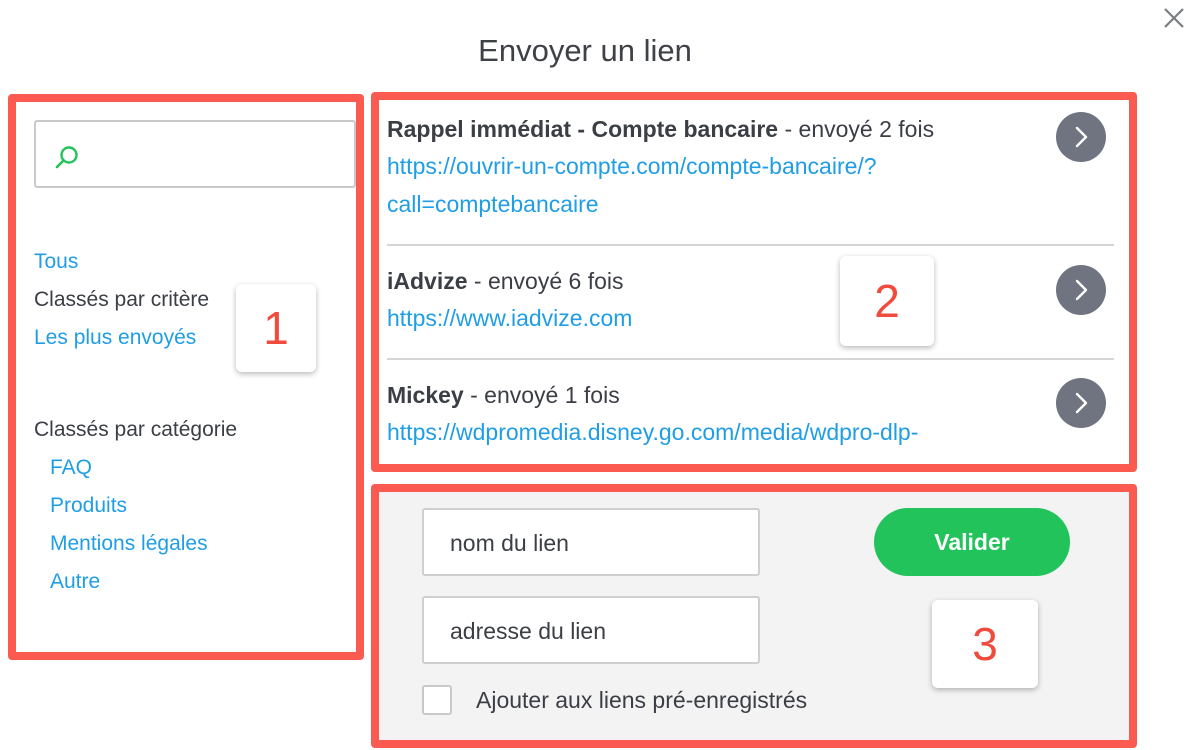 The height and width of the screenshot is (750, 1190). I want to click on link-url: https://www.iadvize.com, so click(747, 318).